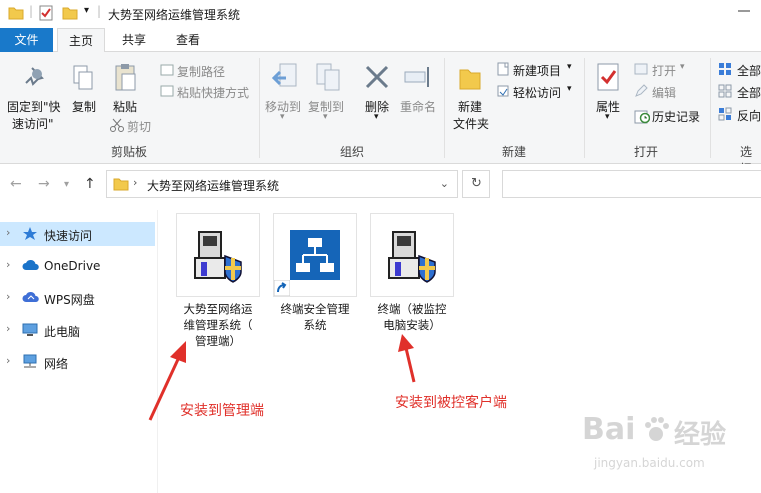 The width and height of the screenshot is (761, 493). Describe the element at coordinates (282, 117) in the screenshot. I see `move-to-dropdown-icon: ▾` at that location.